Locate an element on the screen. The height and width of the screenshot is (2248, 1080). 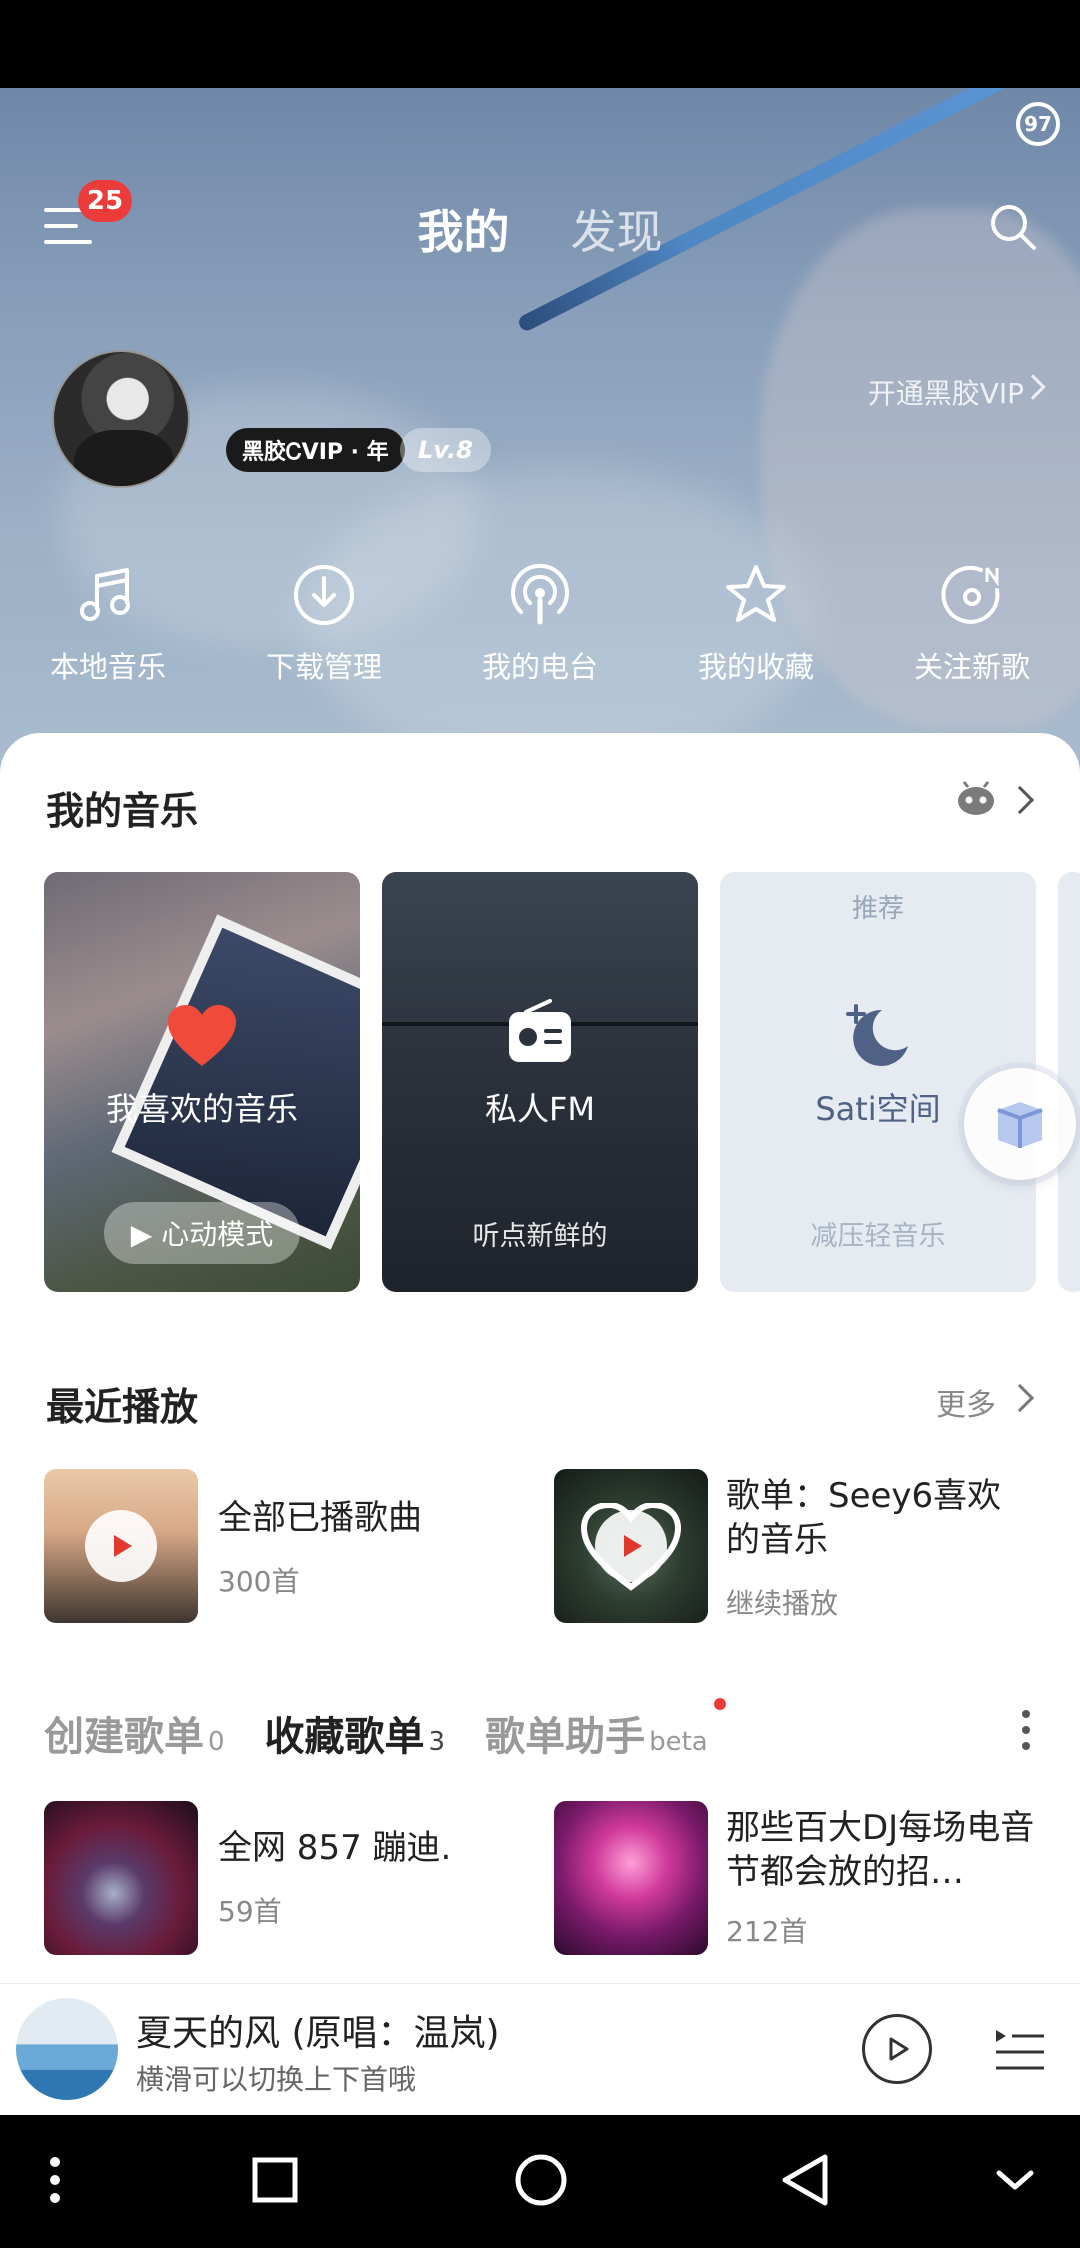
quick-download: 下载管理 is located at coordinates (324, 623).